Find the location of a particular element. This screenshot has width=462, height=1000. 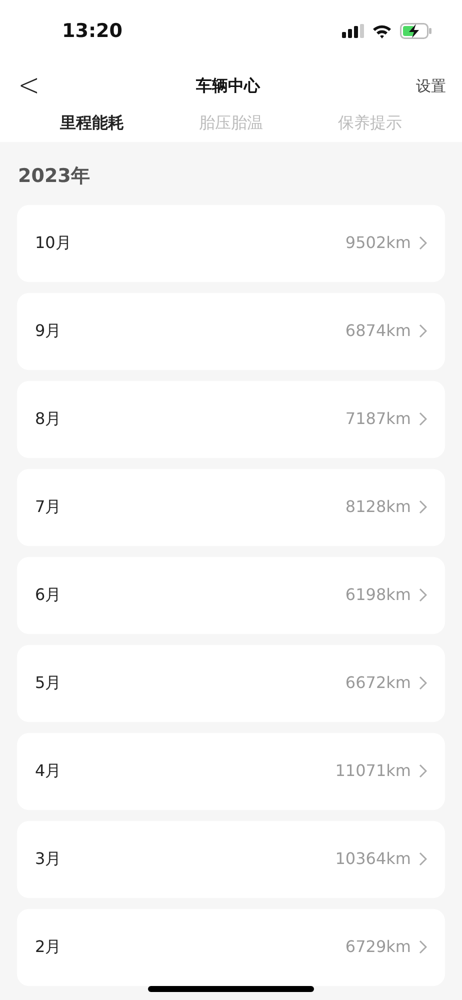

month-row: 3月 10364km is located at coordinates (231, 859).